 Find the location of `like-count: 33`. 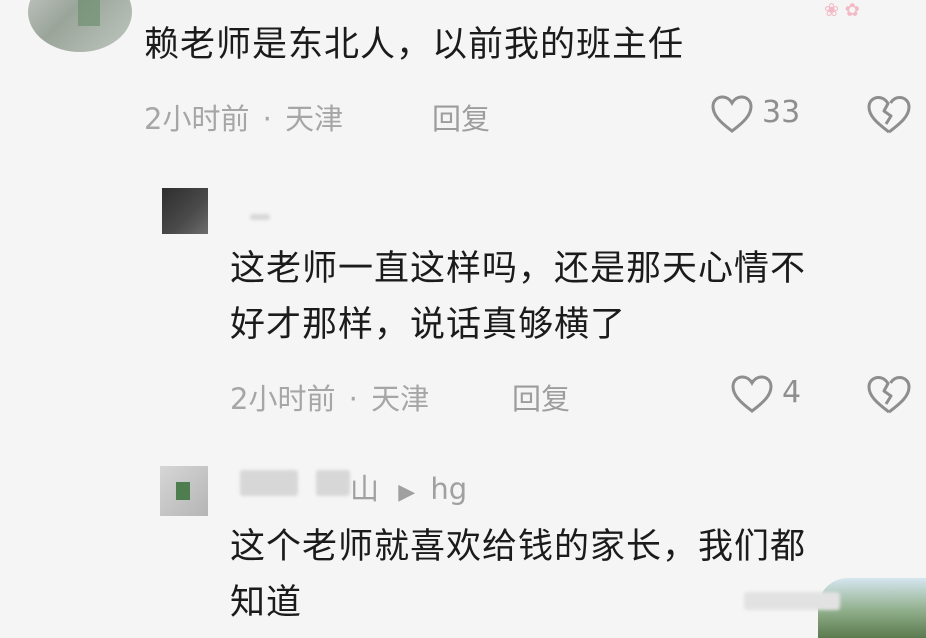

like-count: 33 is located at coordinates (781, 112).